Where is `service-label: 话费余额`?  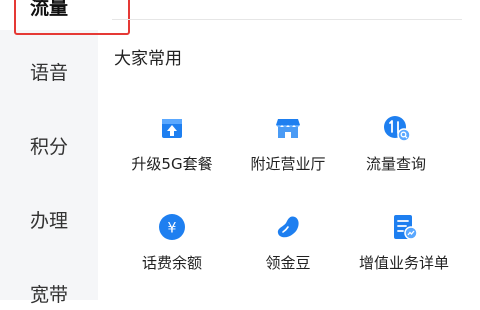
service-label: 话费余额 is located at coordinates (171, 263).